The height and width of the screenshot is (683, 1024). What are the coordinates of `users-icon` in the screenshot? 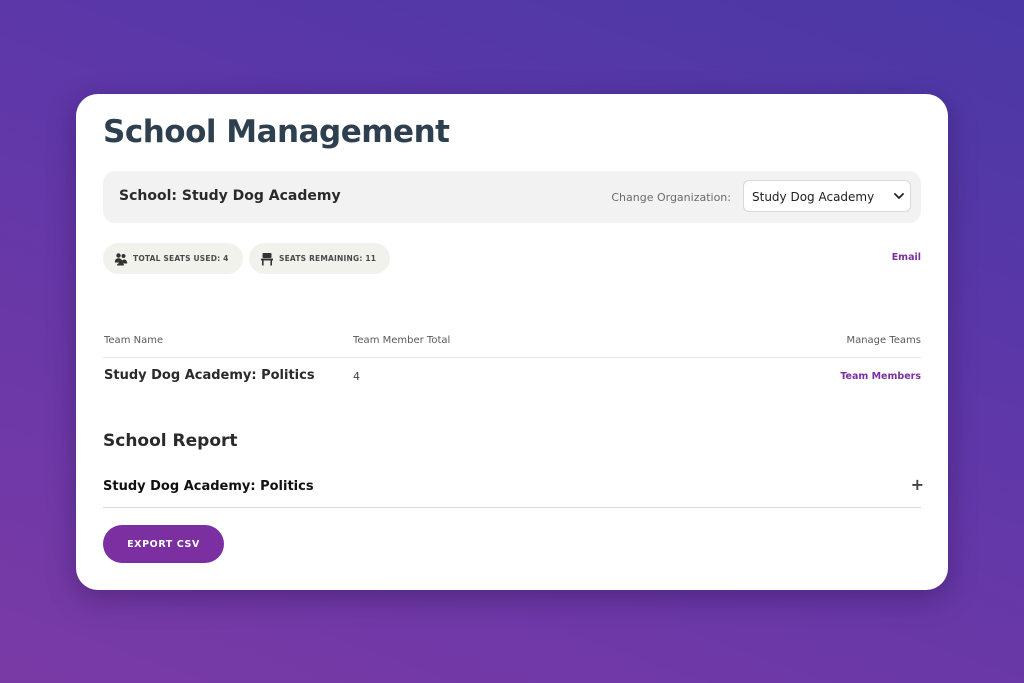 It's located at (121, 258).